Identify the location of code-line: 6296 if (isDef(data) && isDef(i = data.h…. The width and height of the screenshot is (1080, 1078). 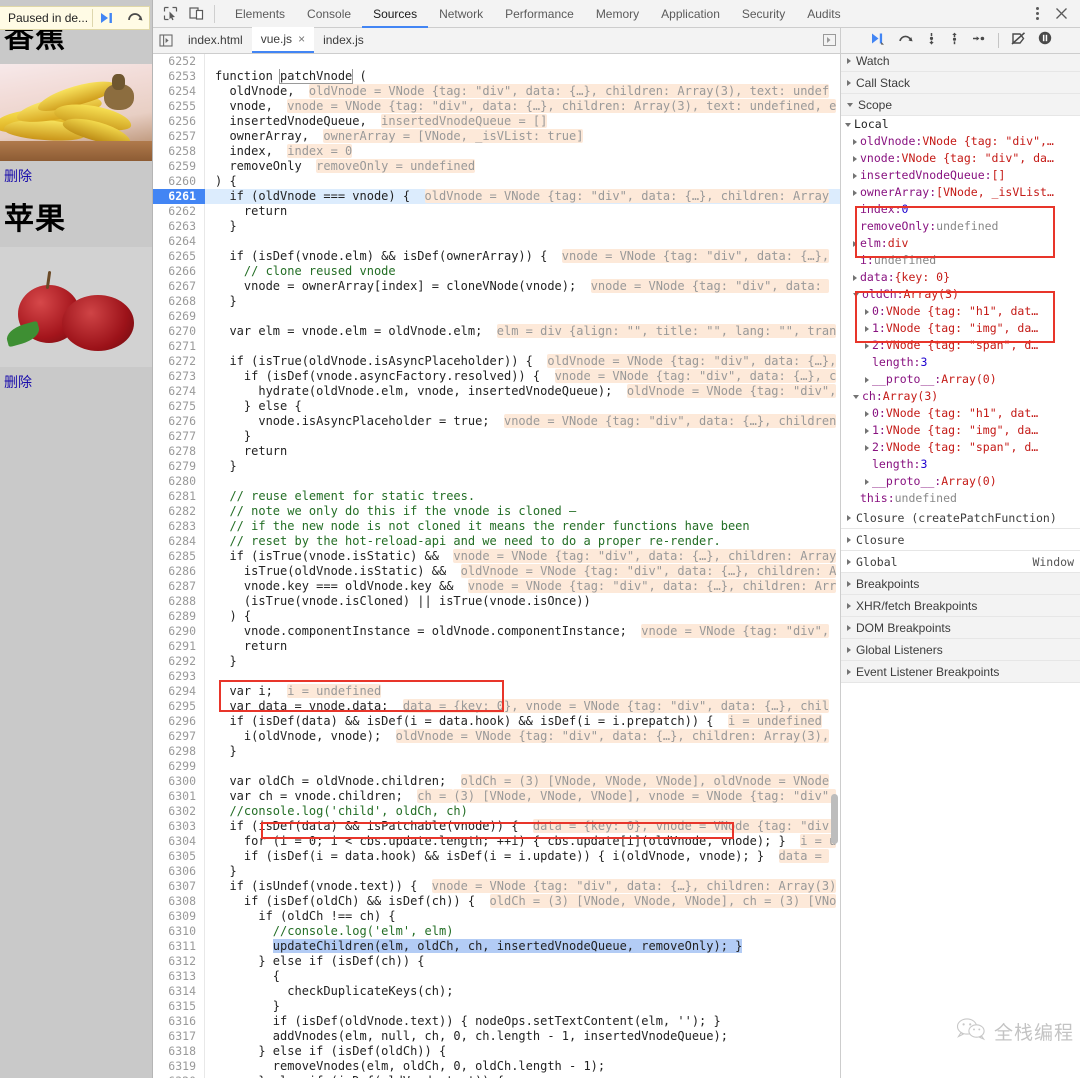
(496, 721).